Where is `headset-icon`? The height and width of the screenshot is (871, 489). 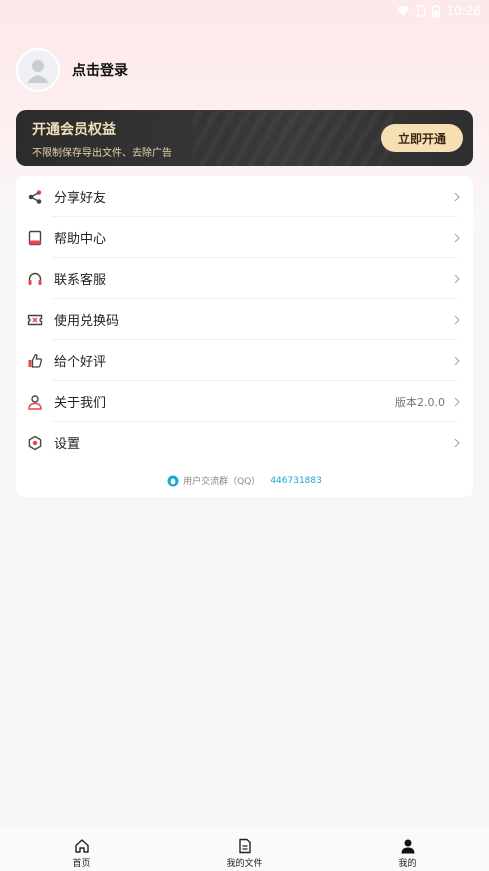 headset-icon is located at coordinates (35, 279).